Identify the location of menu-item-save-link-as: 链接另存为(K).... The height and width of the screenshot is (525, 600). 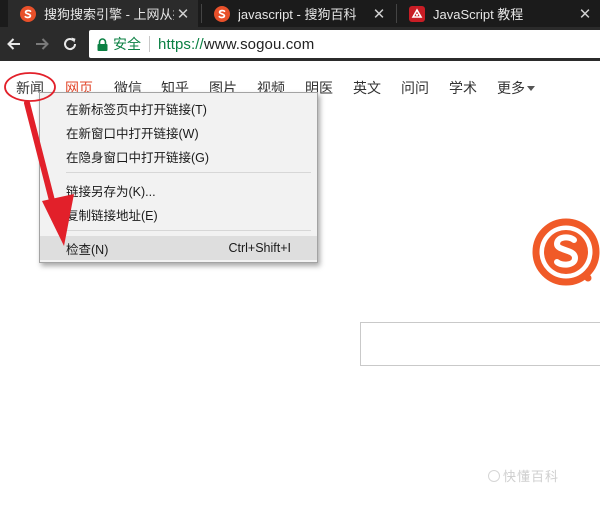
(178, 190).